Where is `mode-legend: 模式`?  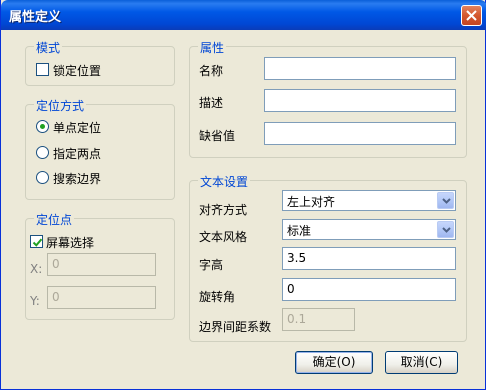 mode-legend: 模式 is located at coordinates (48, 47).